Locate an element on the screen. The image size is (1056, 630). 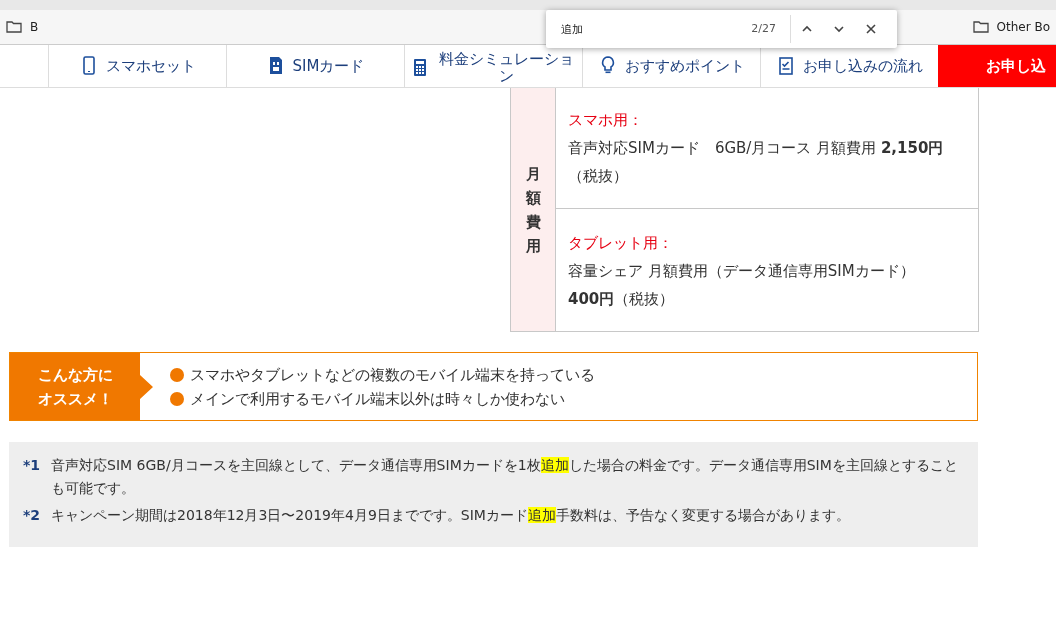
note-text: キャンペーン期間は2018年12月3日〜2019年4月9日までです。SIMカード追加手数料は、予告なく変更する場合があります。 is located at coordinates (450, 515).